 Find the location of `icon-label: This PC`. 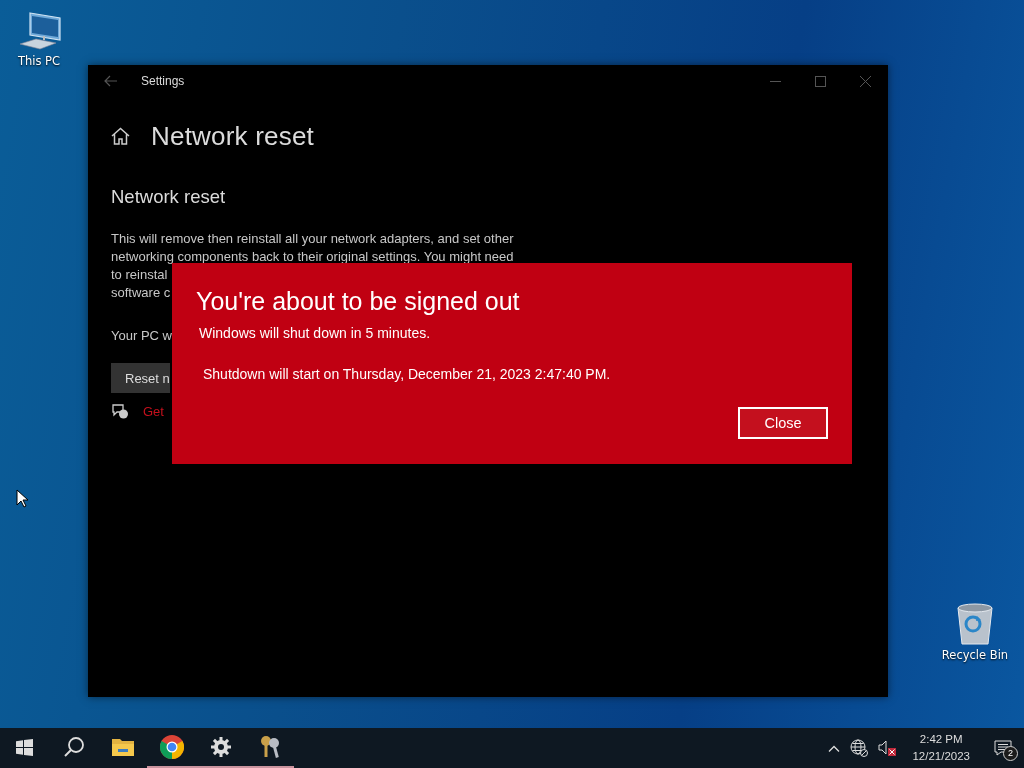

icon-label: This PC is located at coordinates (39, 61).